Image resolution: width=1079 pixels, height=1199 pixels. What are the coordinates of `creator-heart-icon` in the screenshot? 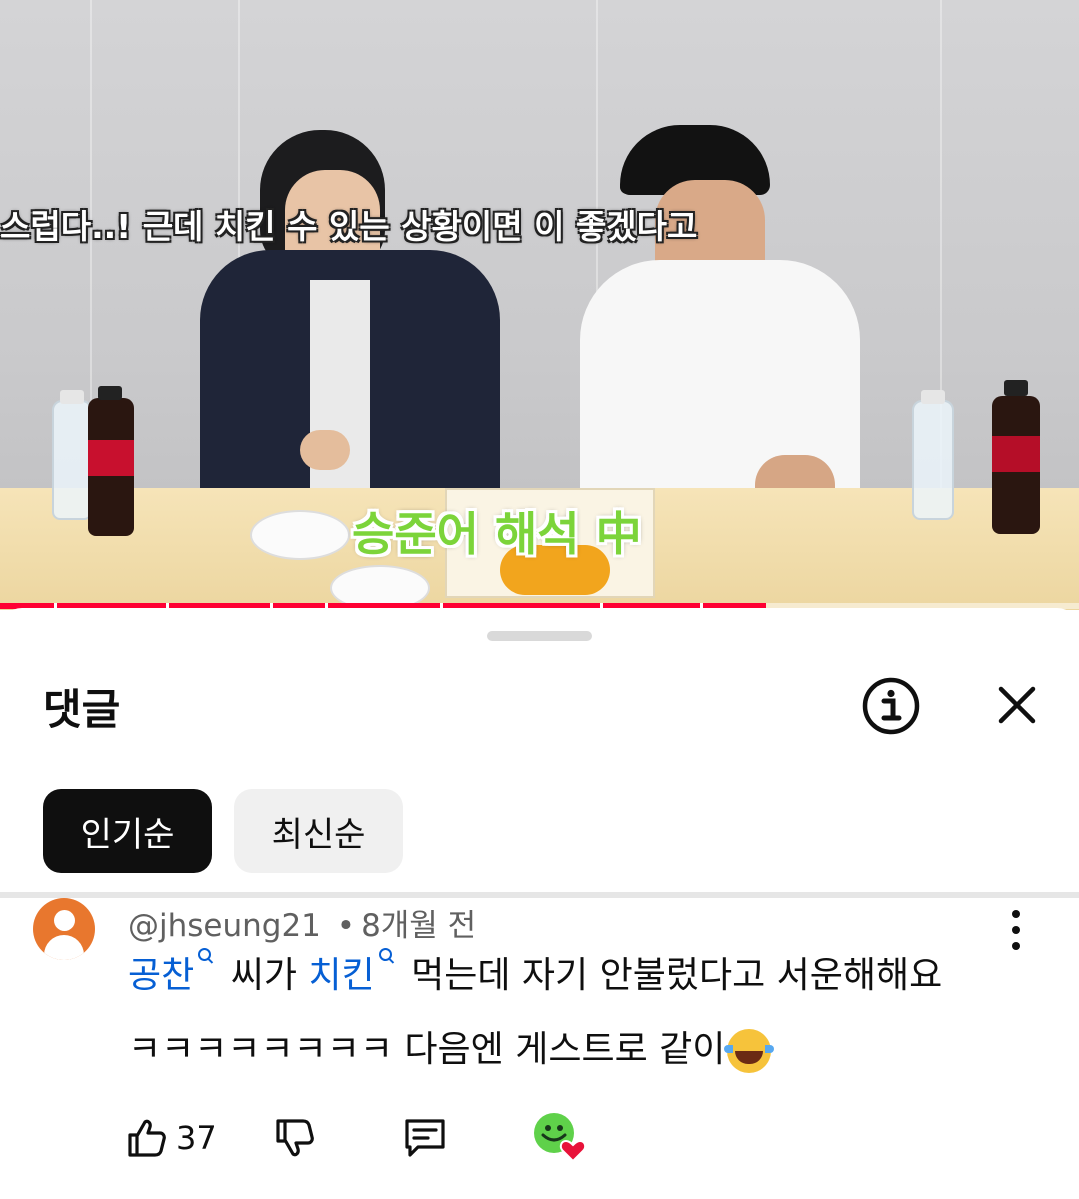 It's located at (560, 1138).